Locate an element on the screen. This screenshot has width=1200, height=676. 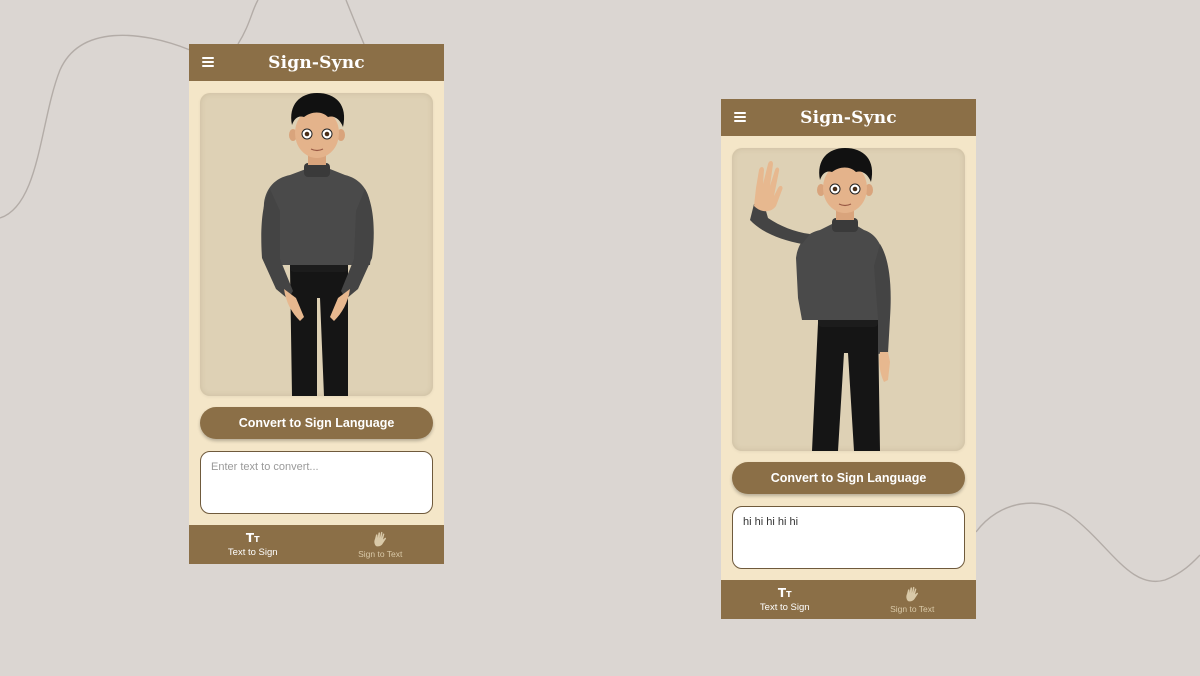
avatar-idle-figure is located at coordinates (317, 244).